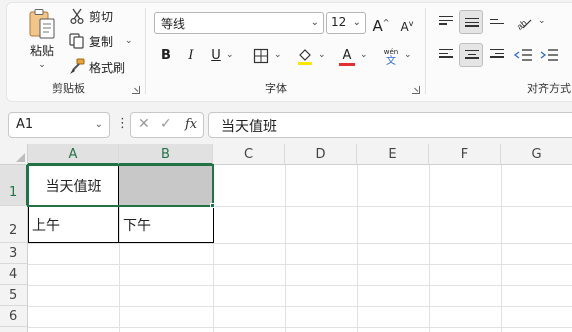 This screenshot has width=572, height=332. I want to click on increase-indent-button, so click(550, 55).